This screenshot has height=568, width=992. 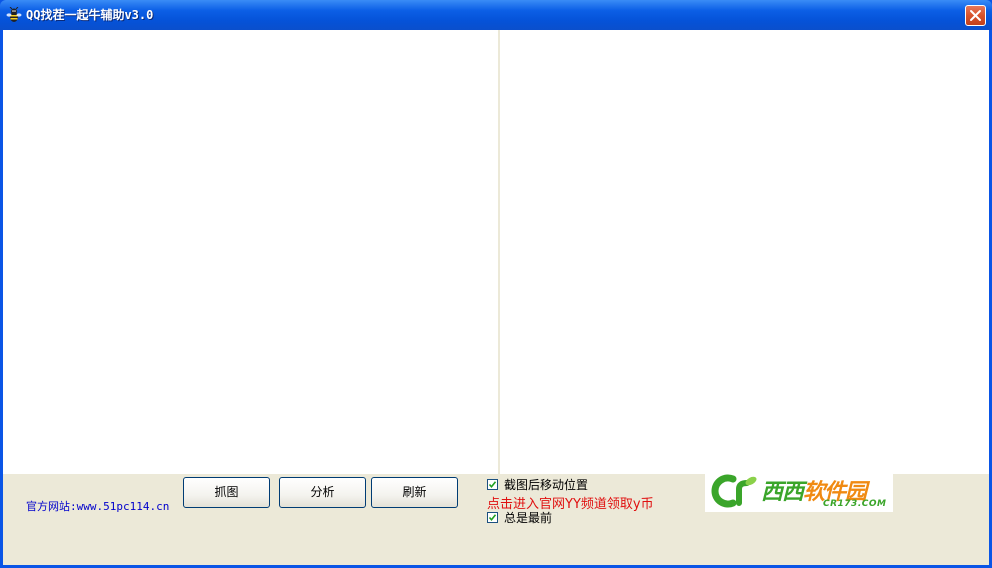 I want to click on analyze-button: 分析, so click(x=322, y=492).